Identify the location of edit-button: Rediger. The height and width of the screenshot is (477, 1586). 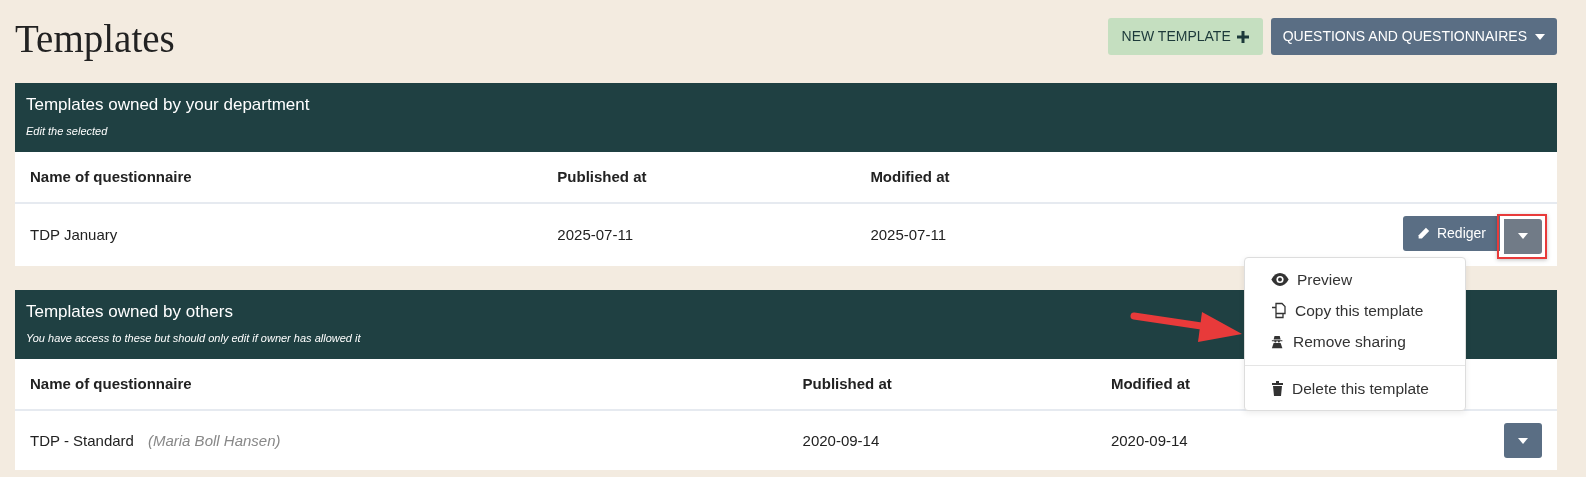
(1451, 234).